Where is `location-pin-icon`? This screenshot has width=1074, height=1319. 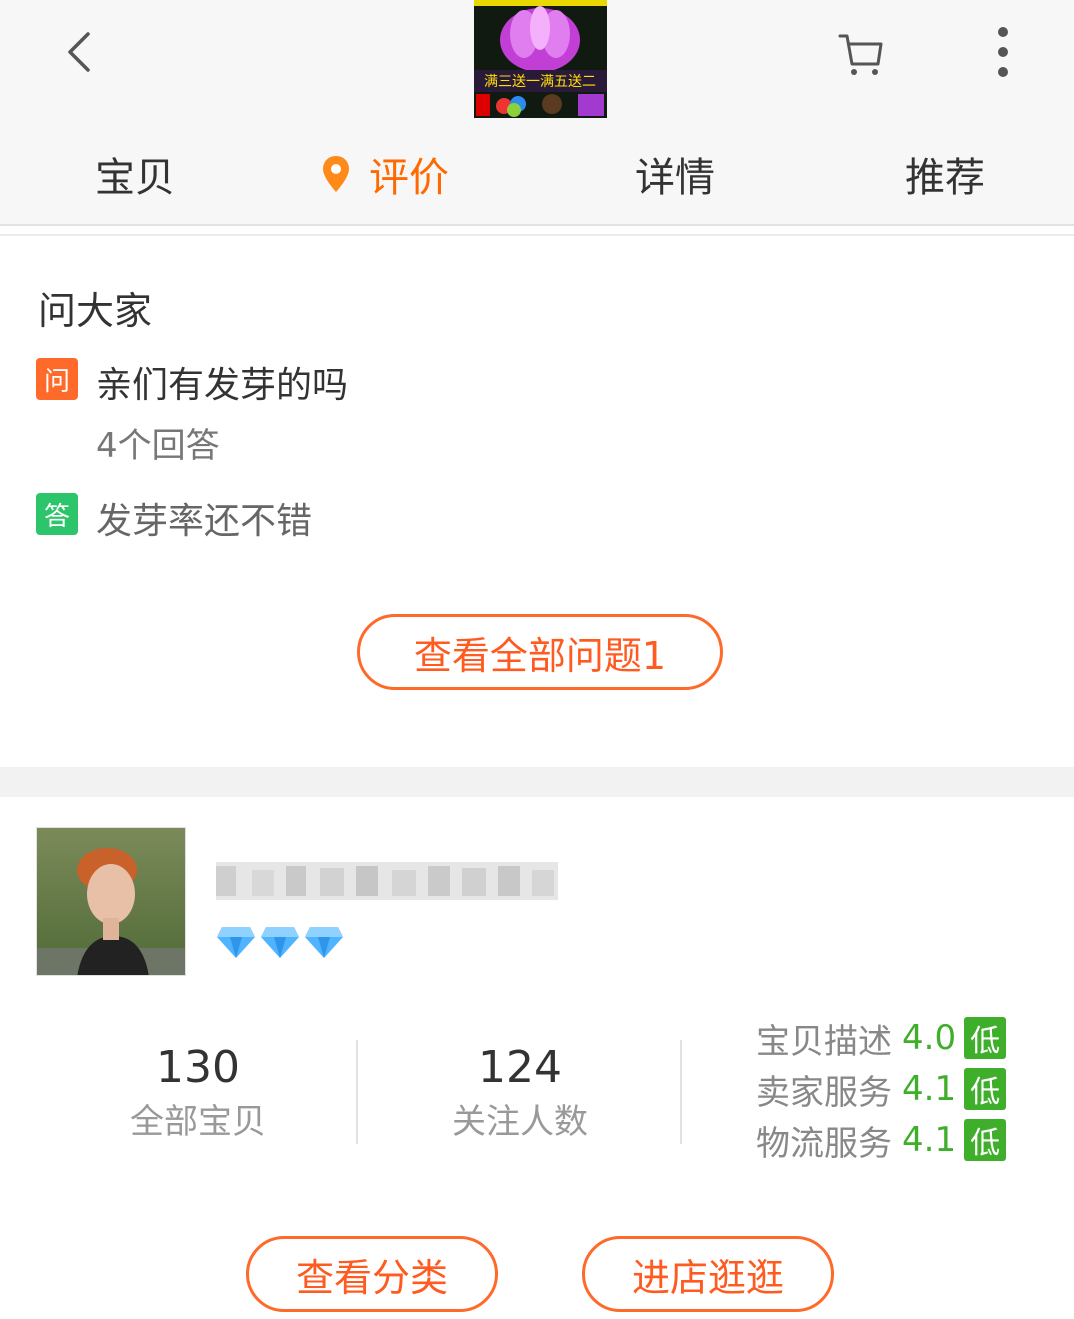
location-pin-icon is located at coordinates (336, 174).